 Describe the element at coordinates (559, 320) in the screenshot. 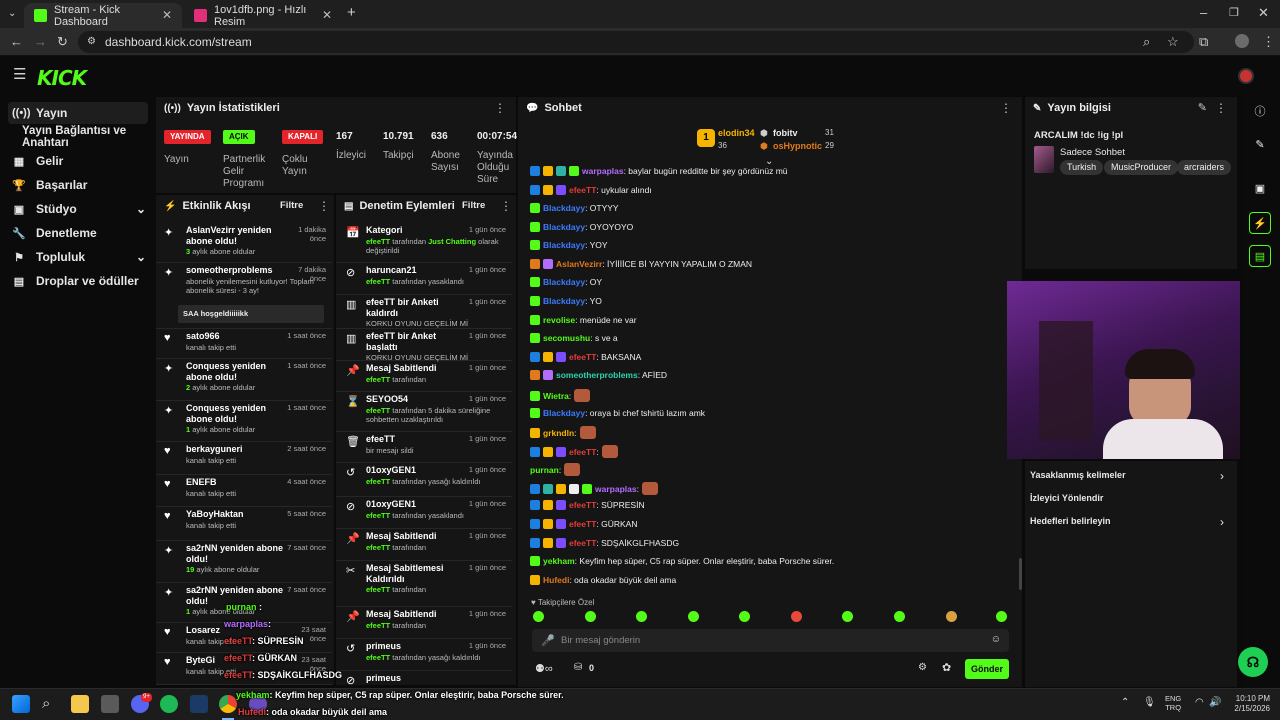

I see `chat-username: revolise` at that location.